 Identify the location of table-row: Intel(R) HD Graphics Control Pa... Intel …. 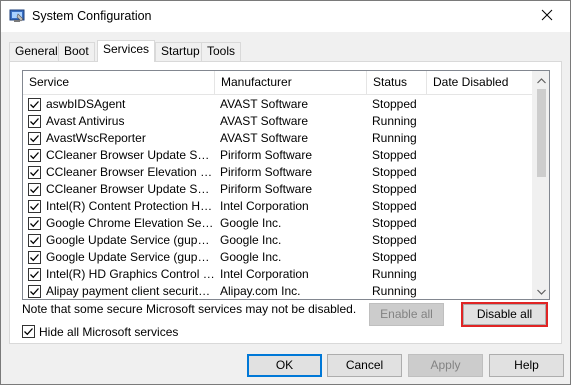
(278, 274).